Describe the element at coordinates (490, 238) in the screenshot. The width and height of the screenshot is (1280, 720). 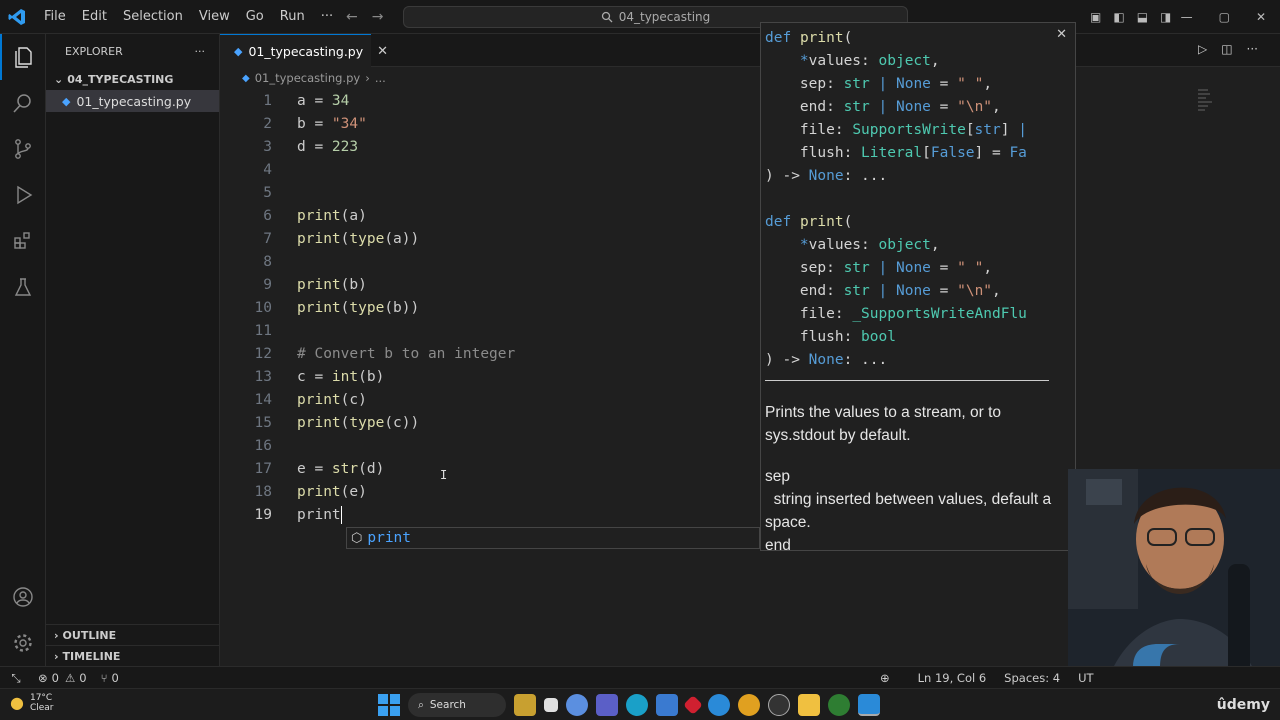
I see `code-line: 7 print(type(a))` at that location.